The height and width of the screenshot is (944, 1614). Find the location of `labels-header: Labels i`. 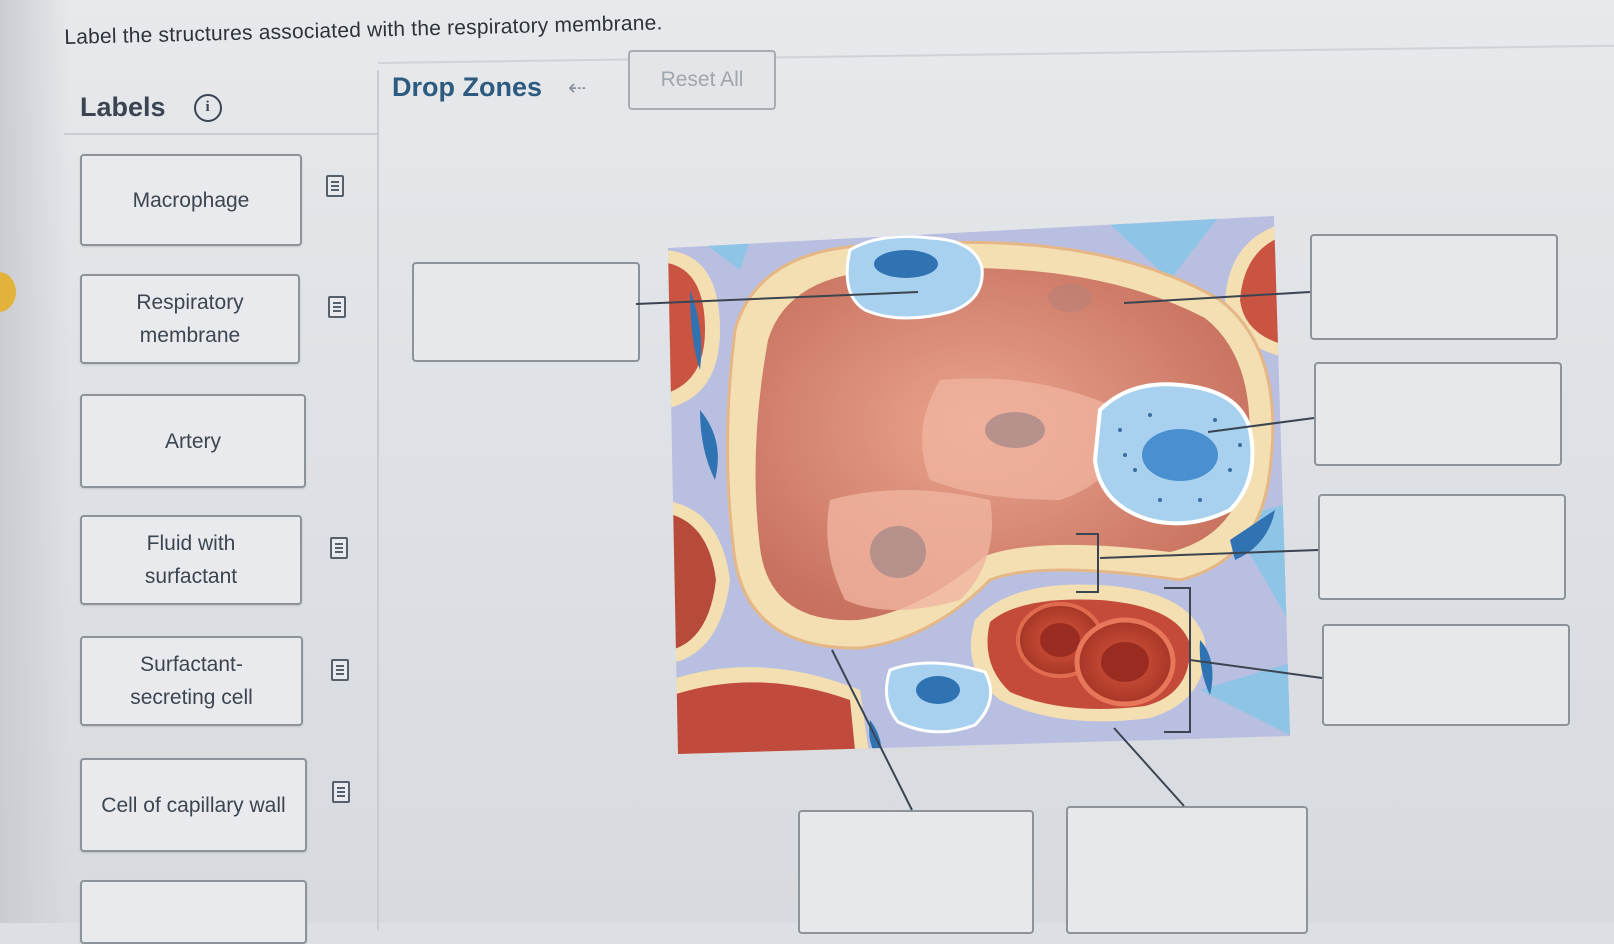

labels-header: Labels i is located at coordinates (151, 107).